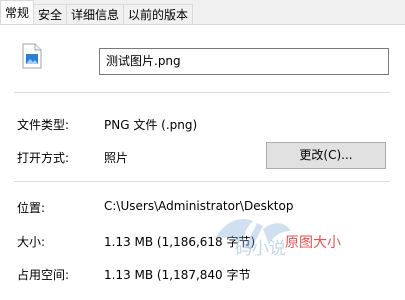 This screenshot has width=405, height=300. What do you see at coordinates (31, 208) in the screenshot?
I see `location-label: 位置:` at bounding box center [31, 208].